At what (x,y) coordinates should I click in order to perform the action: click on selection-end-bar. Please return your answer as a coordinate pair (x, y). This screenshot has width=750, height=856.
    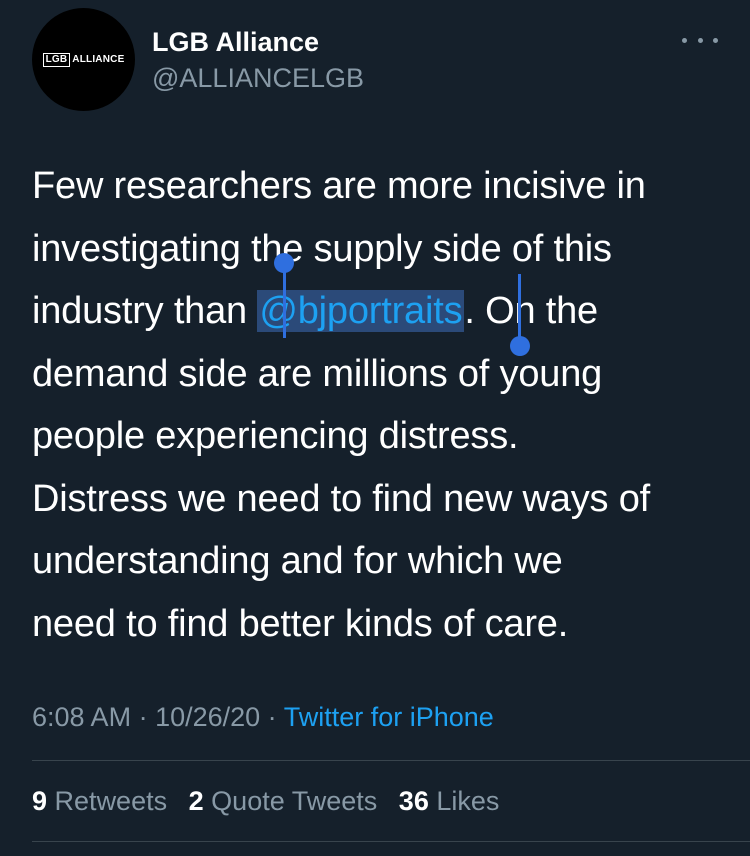
    Looking at the image, I should click on (519, 309).